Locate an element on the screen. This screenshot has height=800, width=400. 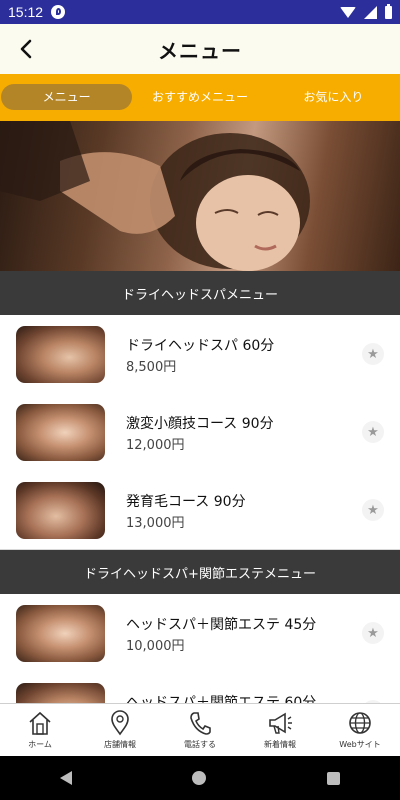
signal-icon is located at coordinates (370, 12).